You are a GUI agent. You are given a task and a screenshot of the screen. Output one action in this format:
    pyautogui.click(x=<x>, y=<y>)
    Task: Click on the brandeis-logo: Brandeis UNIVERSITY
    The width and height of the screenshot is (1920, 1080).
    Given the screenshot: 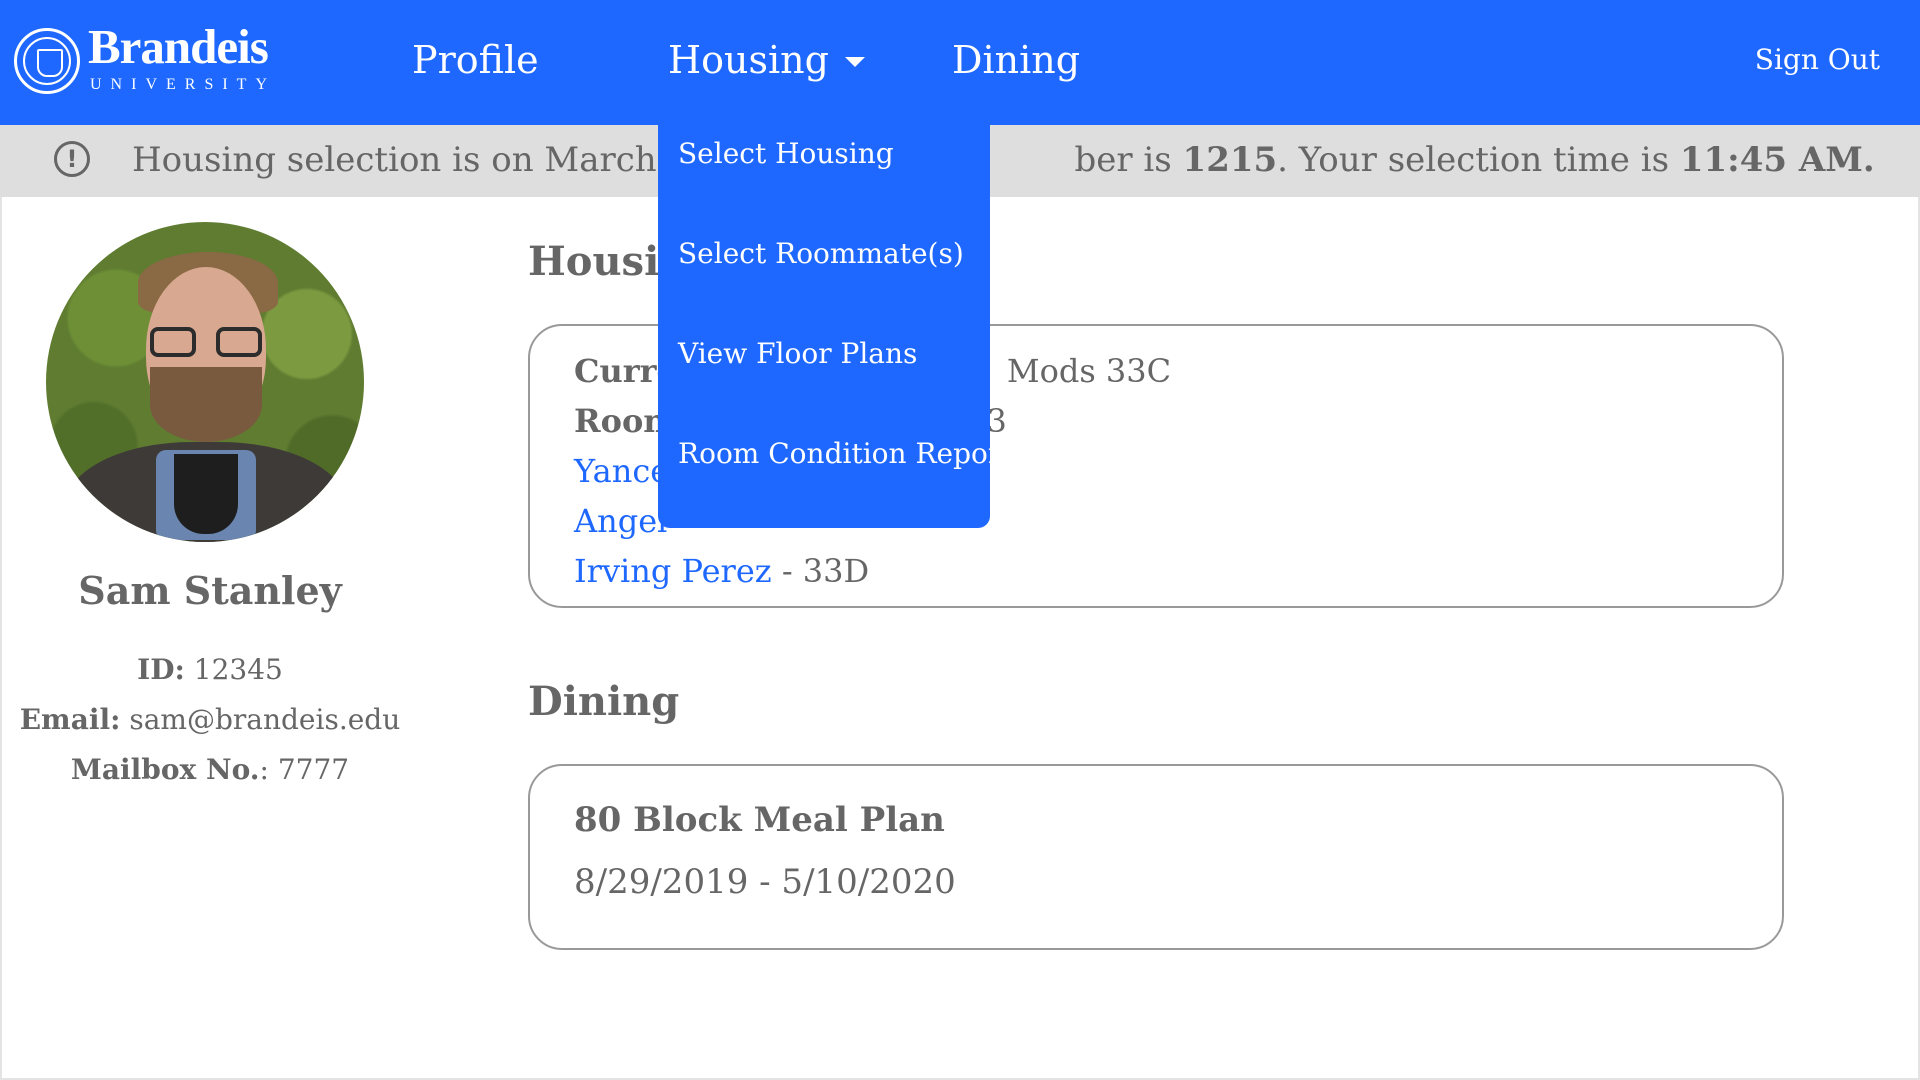 What is the action you would take?
    pyautogui.click(x=154, y=62)
    